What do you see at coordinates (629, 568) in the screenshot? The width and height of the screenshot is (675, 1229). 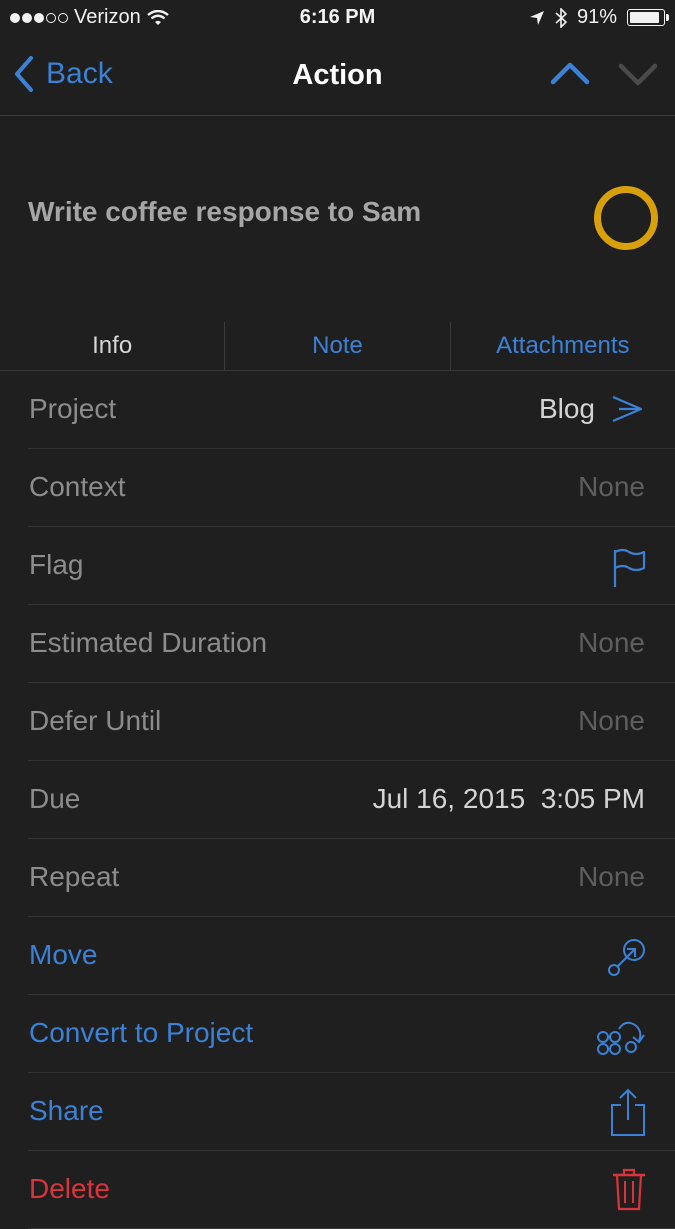 I see `flag-icon` at bounding box center [629, 568].